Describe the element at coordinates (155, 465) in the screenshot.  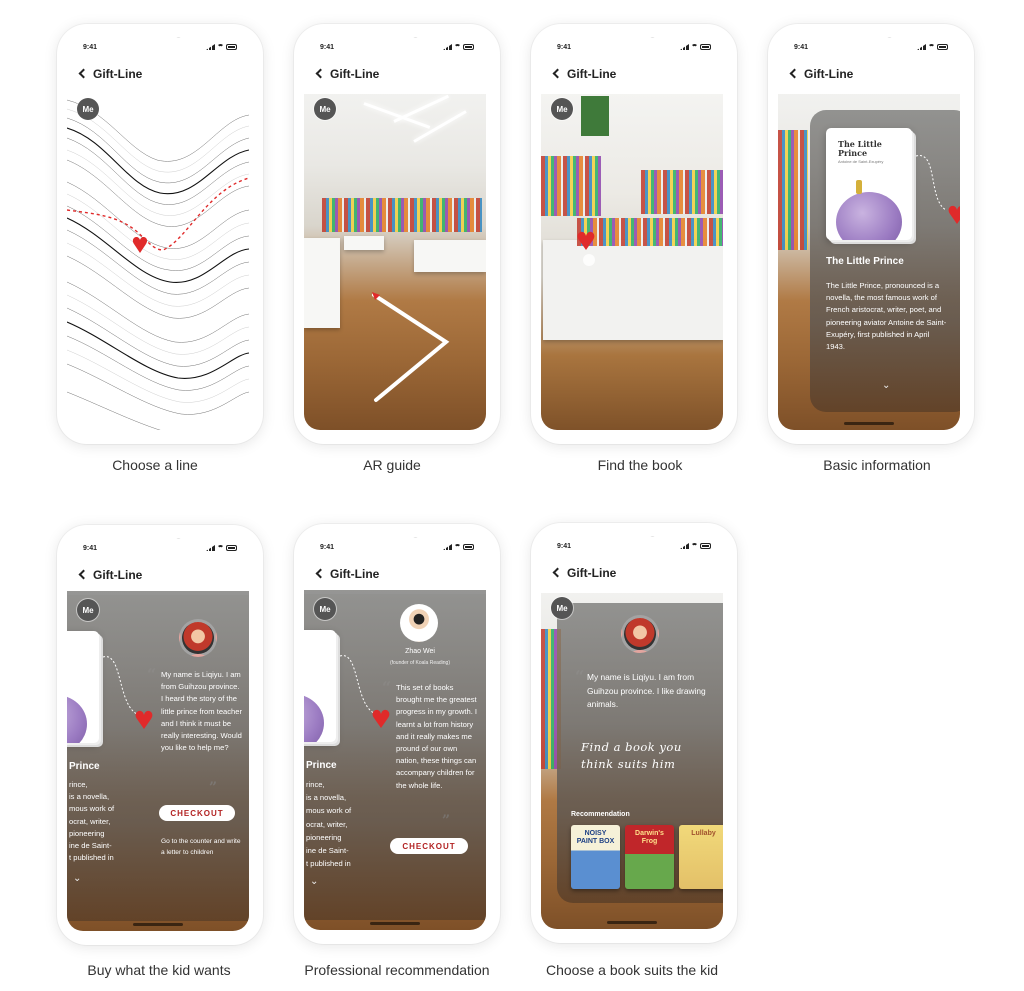
I see `caption-choose-line: Choose a line` at that location.